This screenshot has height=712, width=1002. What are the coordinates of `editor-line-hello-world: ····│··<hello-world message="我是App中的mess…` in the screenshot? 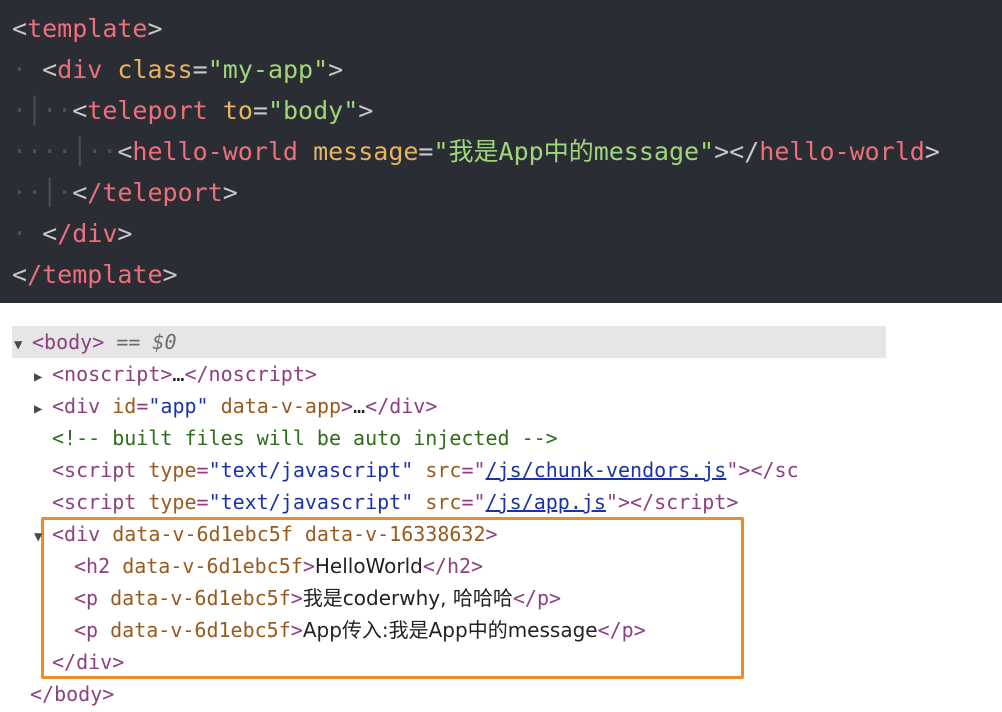 It's located at (476, 151).